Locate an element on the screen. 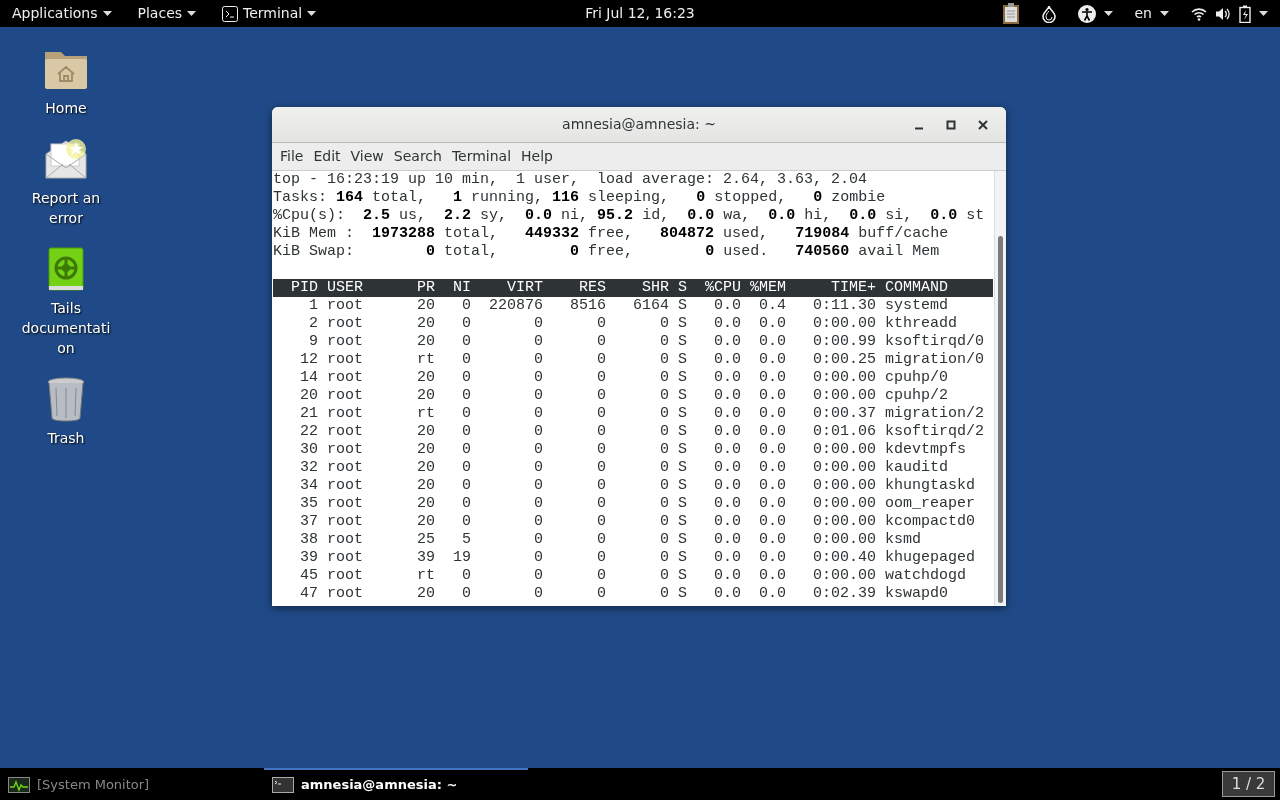  app-menu: Terminal is located at coordinates (269, 13).